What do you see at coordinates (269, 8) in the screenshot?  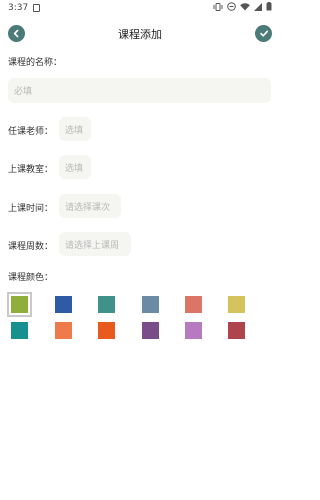 I see `battery-icon` at bounding box center [269, 8].